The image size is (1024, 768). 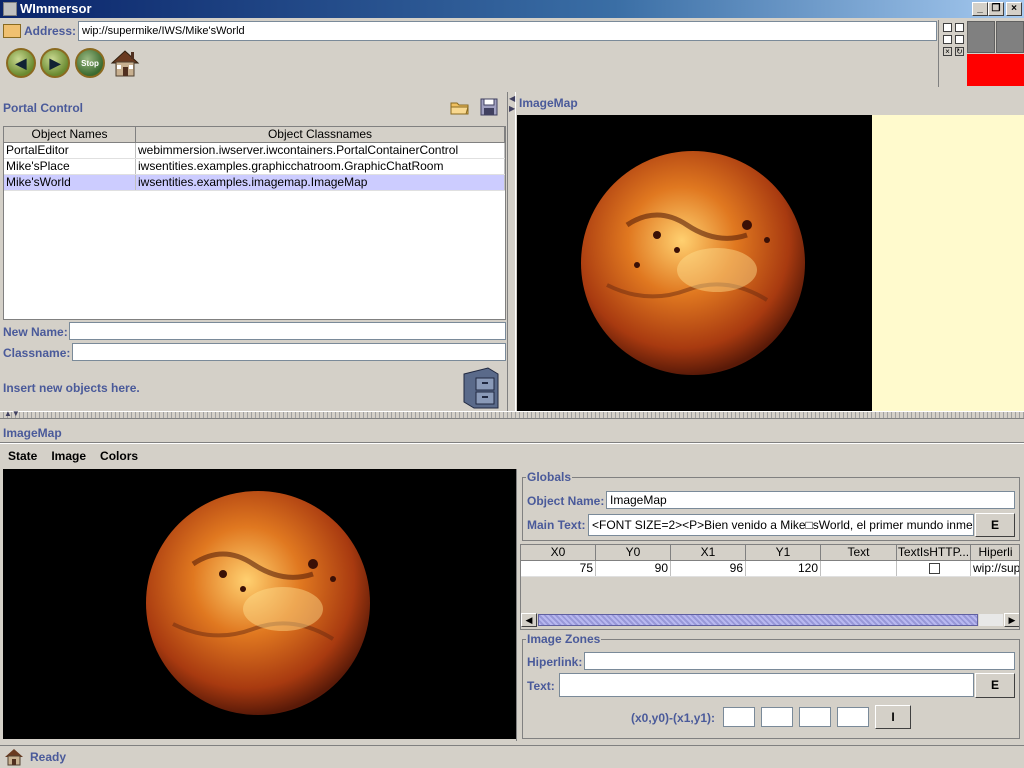 I want to click on folder-icon, so click(x=12, y=31).